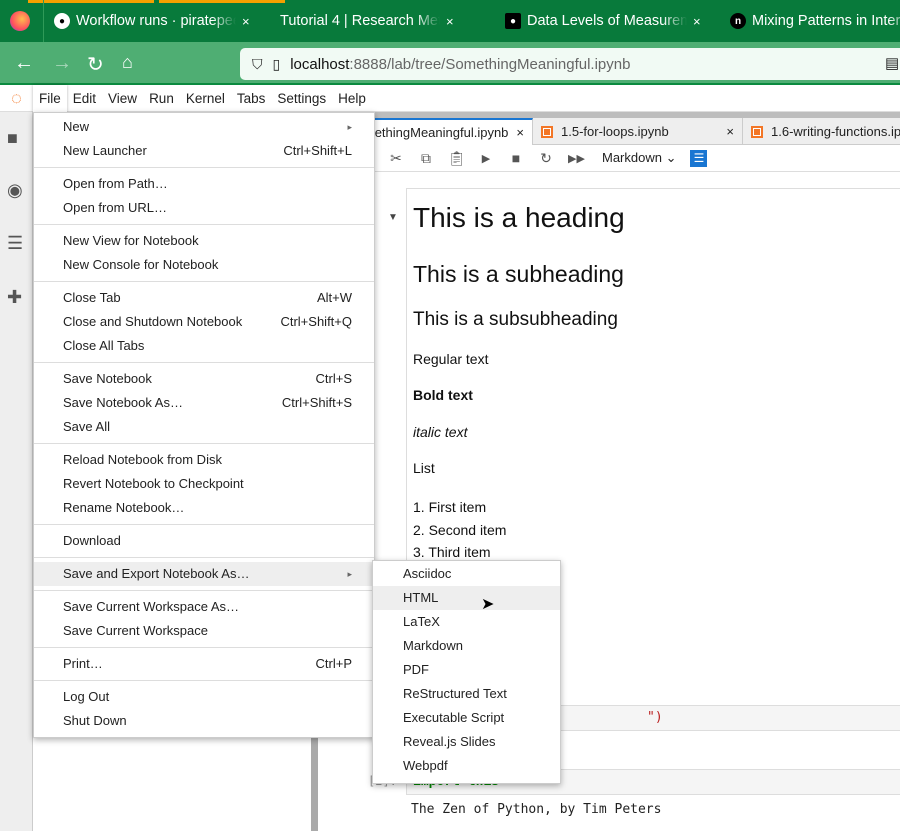 Image resolution: width=900 pixels, height=831 pixels. What do you see at coordinates (821, 131) in the screenshot?
I see `doc-tab: 1.6-writing-functions.ipynb` at bounding box center [821, 131].